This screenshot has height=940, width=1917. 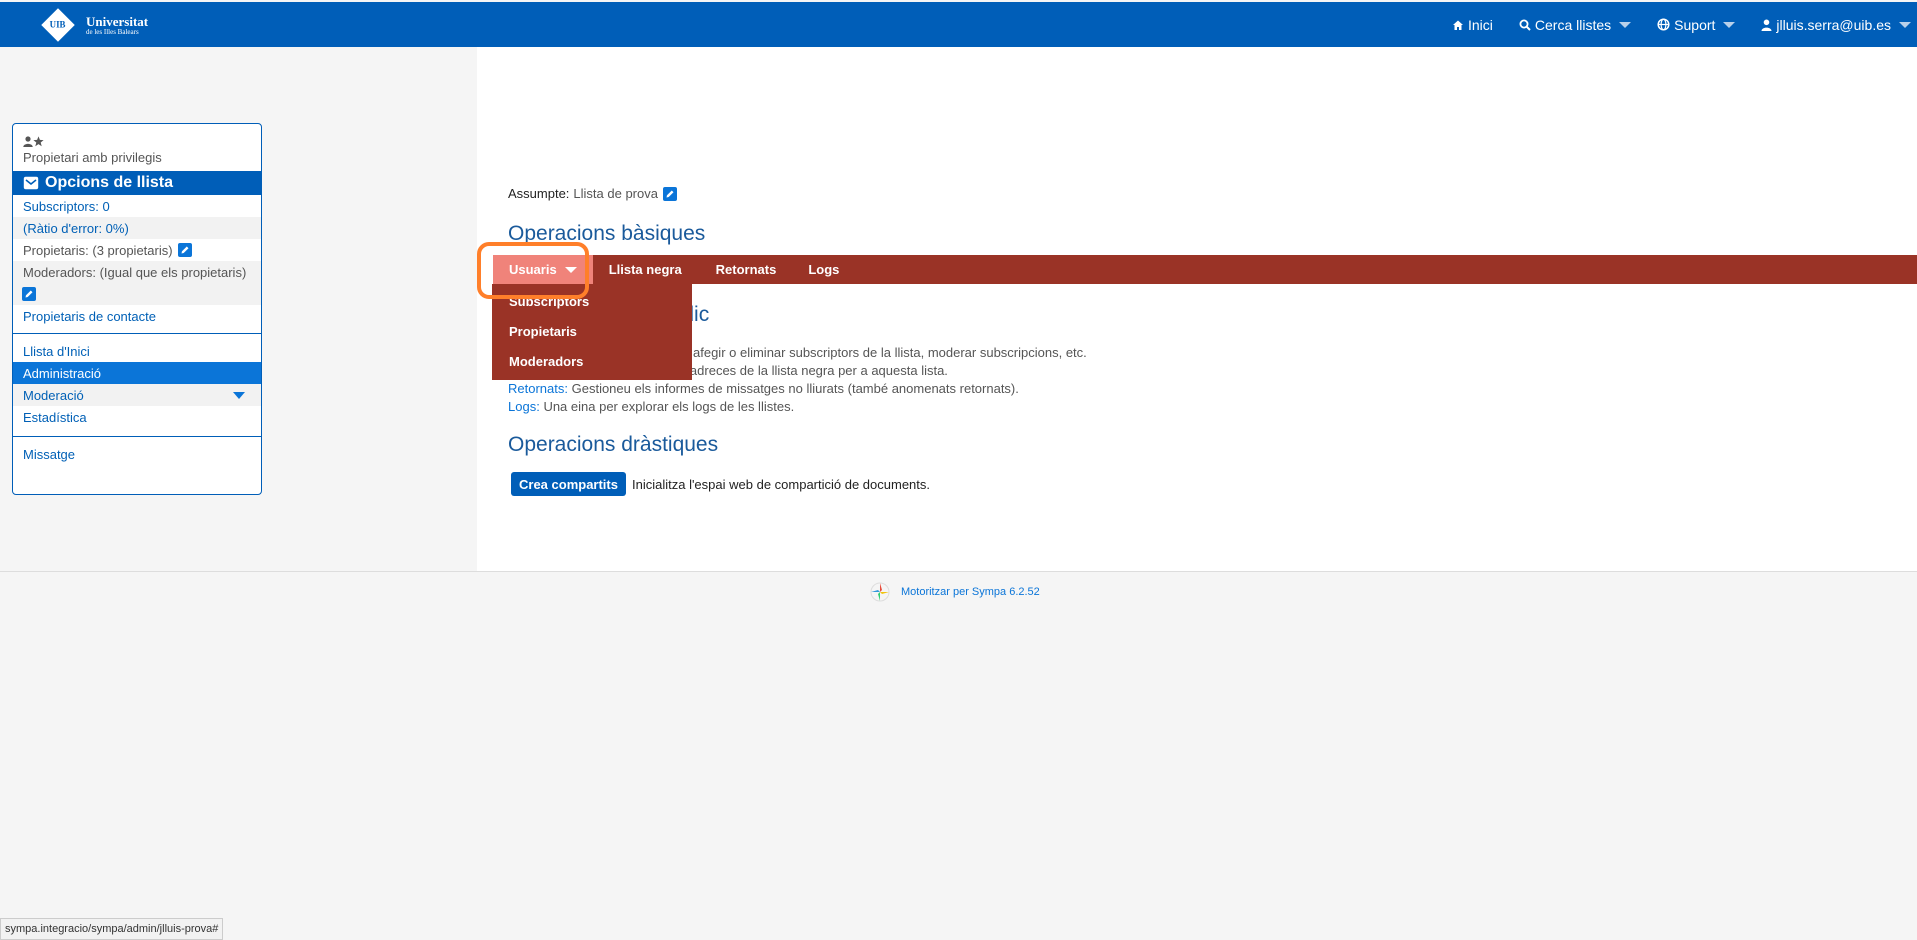 I want to click on administration-label: Administració, so click(x=62, y=373).